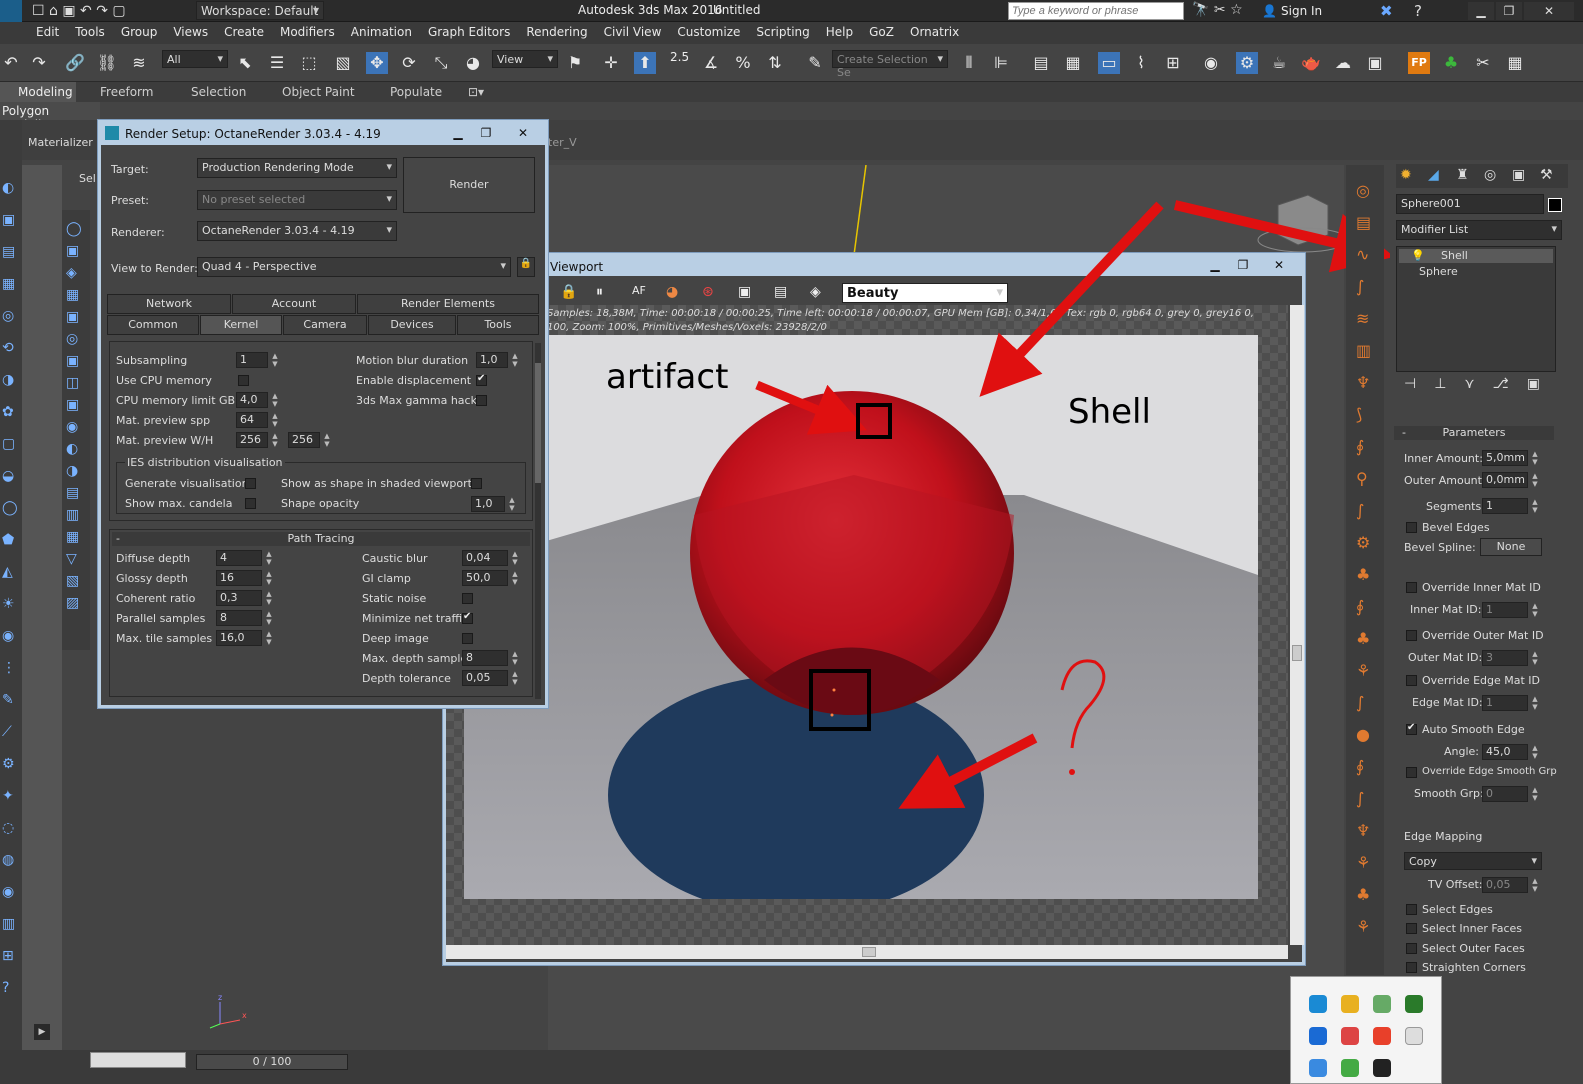 This screenshot has height=1084, width=1583. I want to click on motion-tab-icon: ◎, so click(1490, 175).